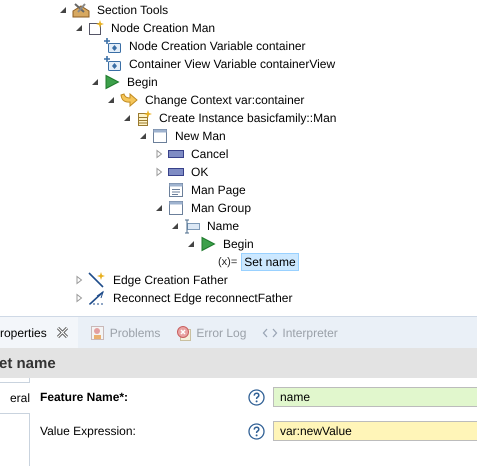 This screenshot has height=466, width=477. Describe the element at coordinates (133, 10) in the screenshot. I see `tree-item: Section Tools` at that location.